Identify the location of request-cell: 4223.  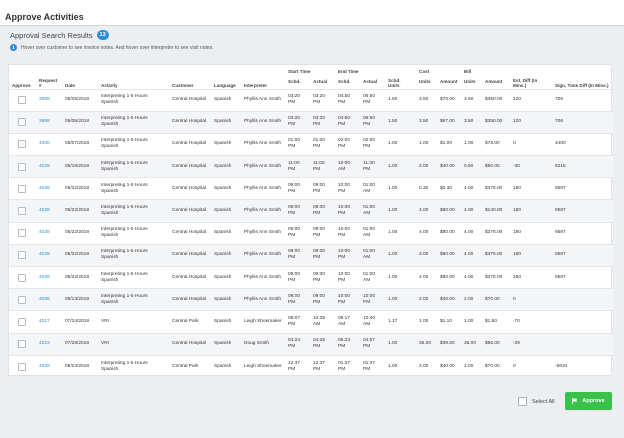
(49, 344).